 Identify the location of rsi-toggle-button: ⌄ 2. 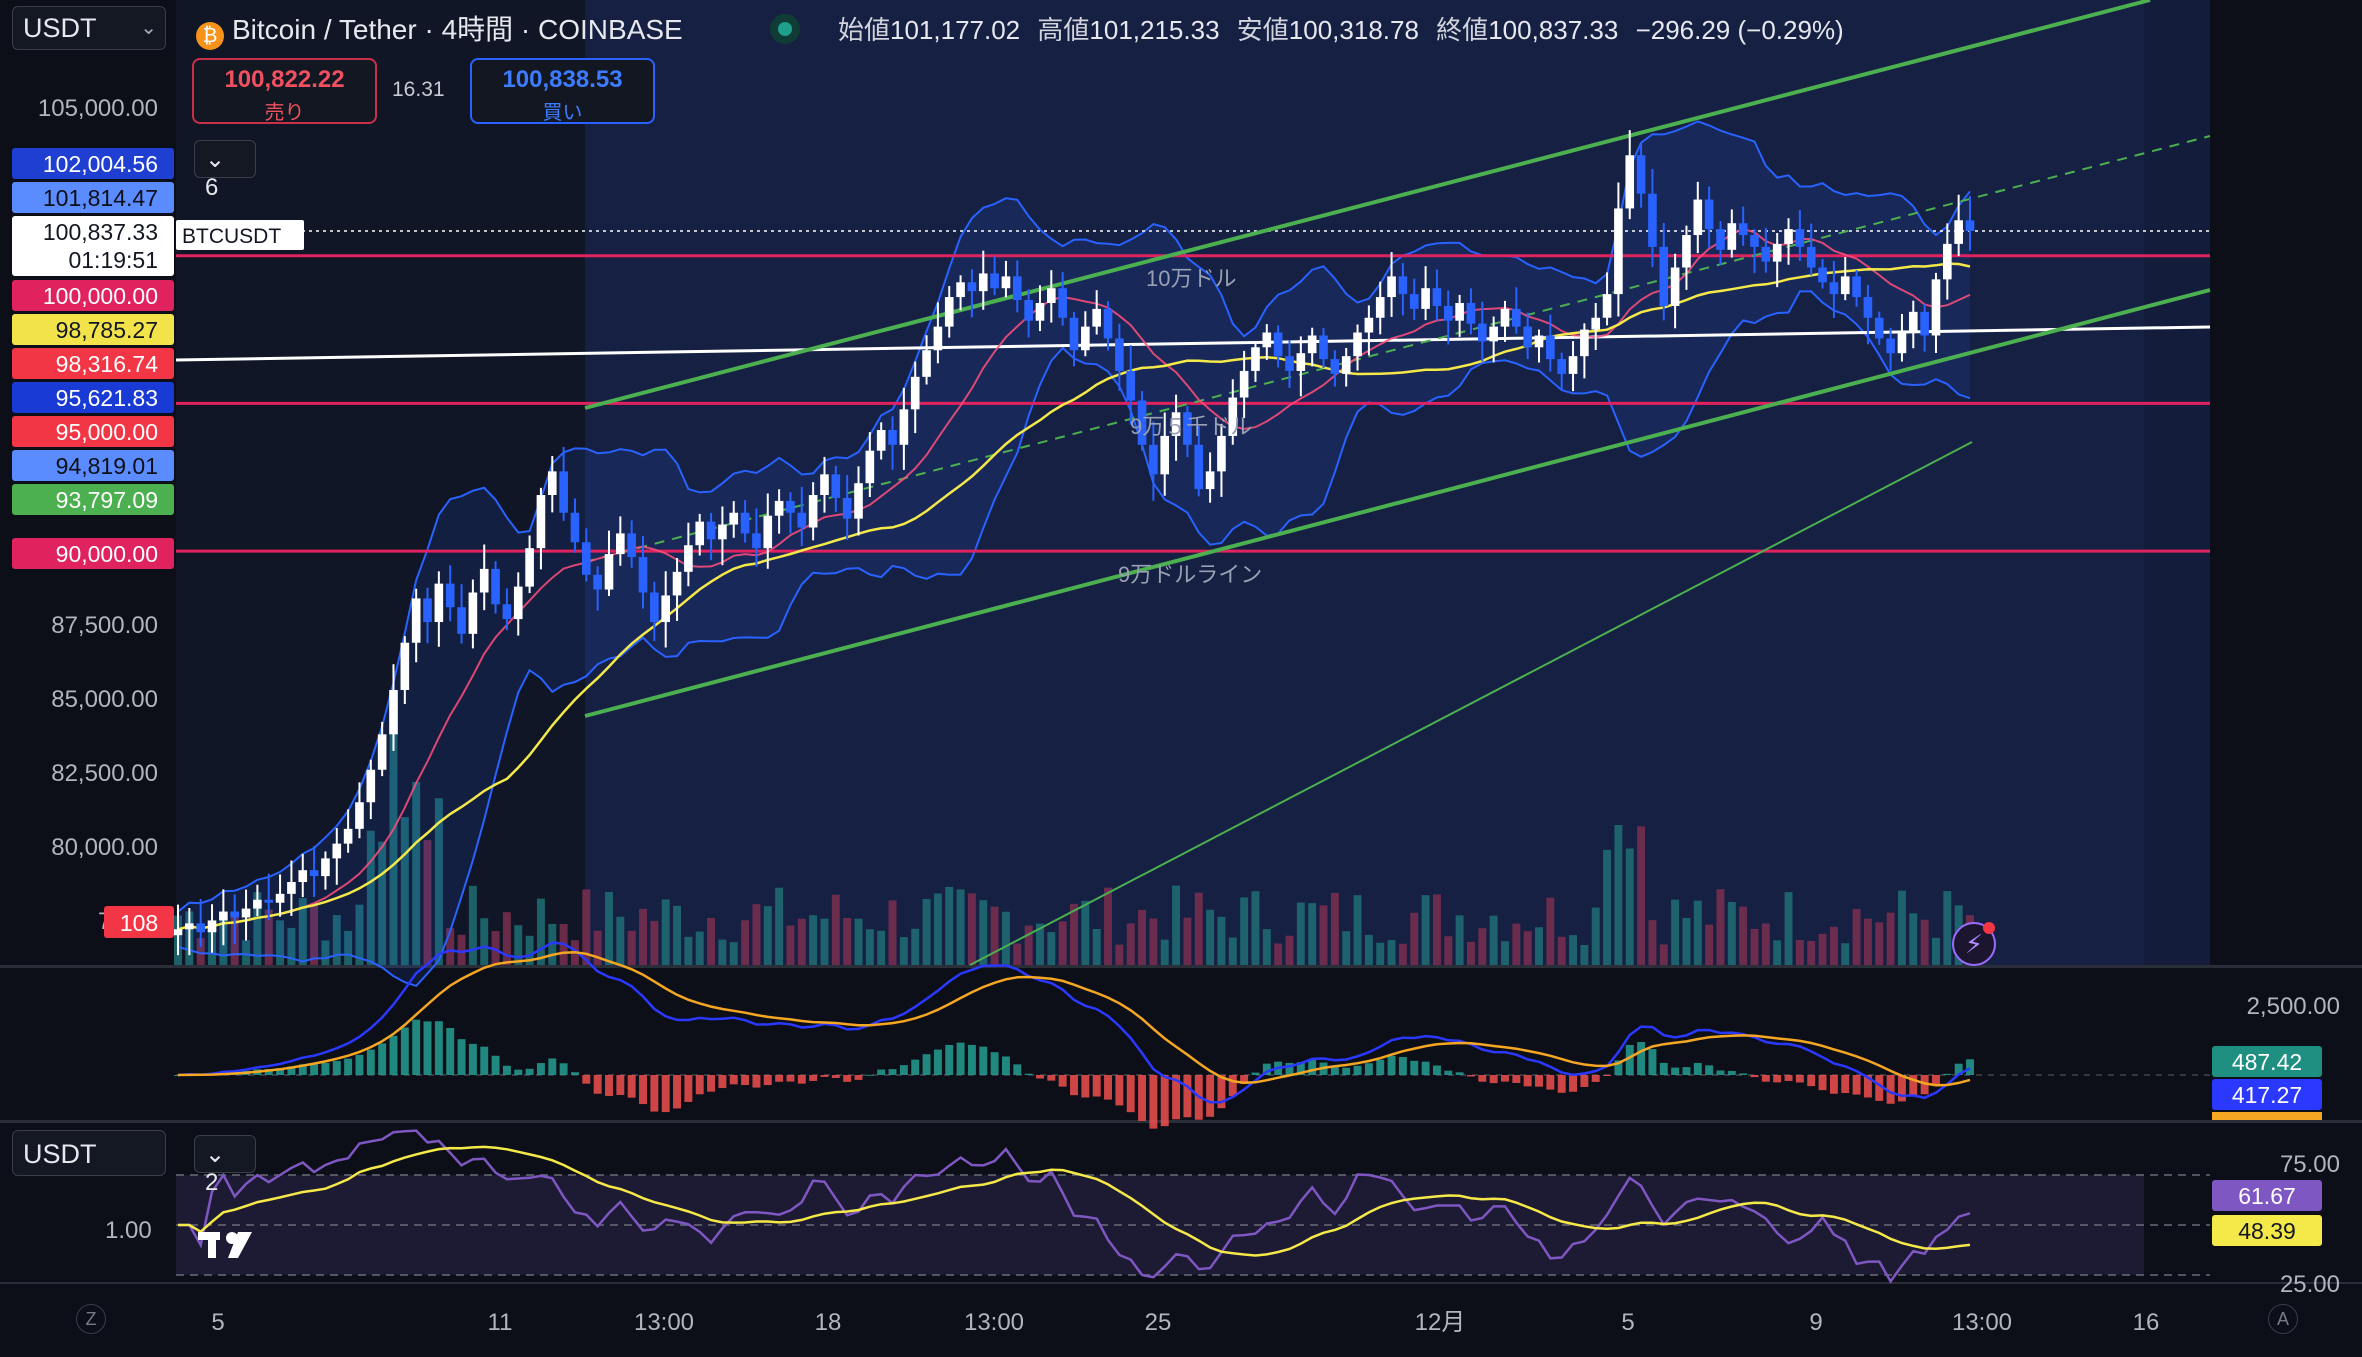
(225, 1165).